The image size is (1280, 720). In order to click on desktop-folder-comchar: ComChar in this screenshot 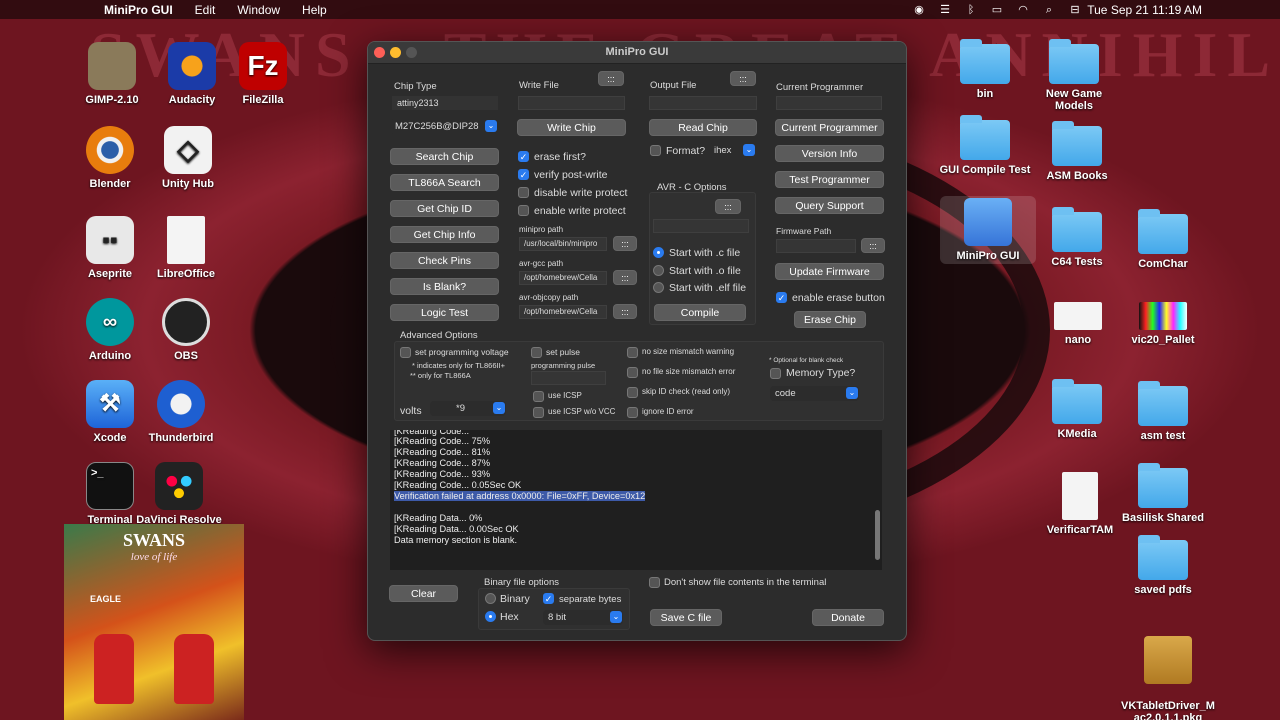, I will do `click(1163, 239)`.